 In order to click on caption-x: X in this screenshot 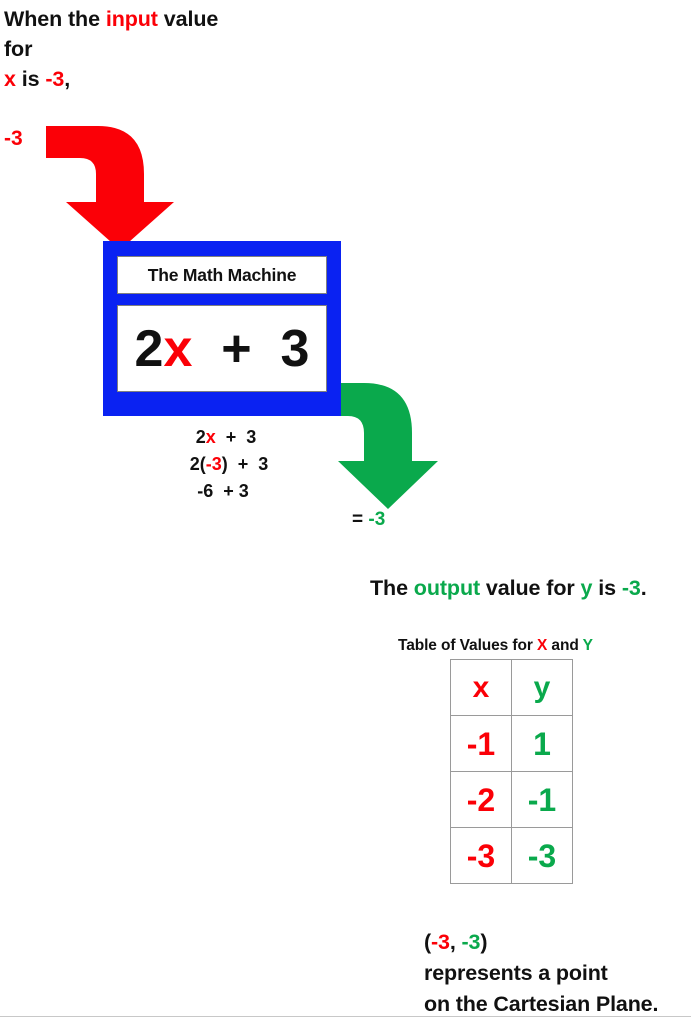, I will do `click(542, 645)`.